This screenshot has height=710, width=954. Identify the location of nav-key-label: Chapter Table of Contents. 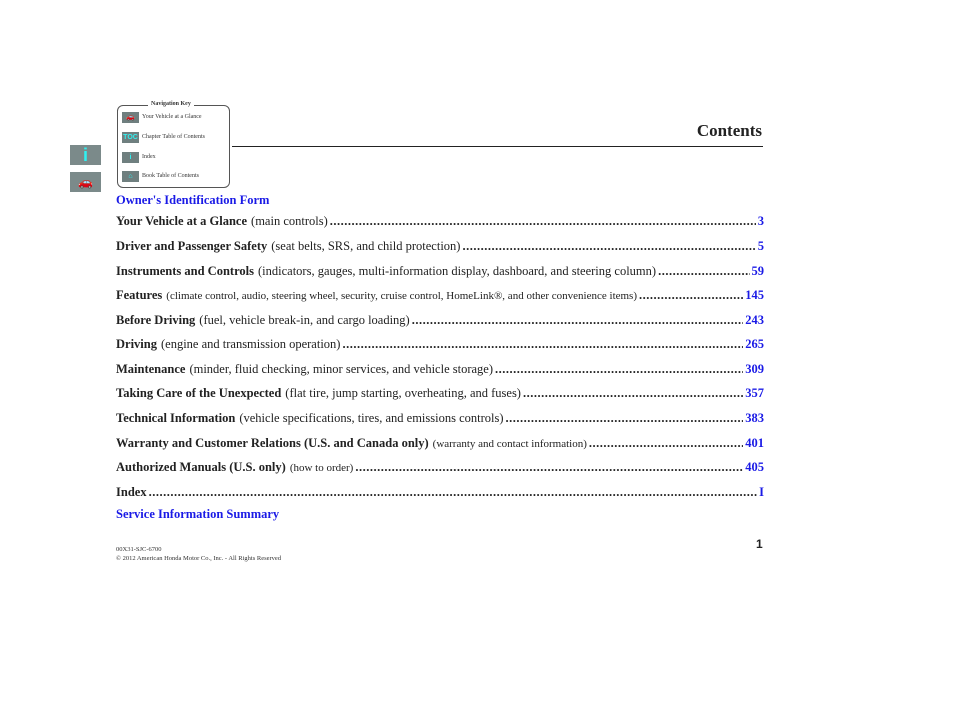
(173, 137).